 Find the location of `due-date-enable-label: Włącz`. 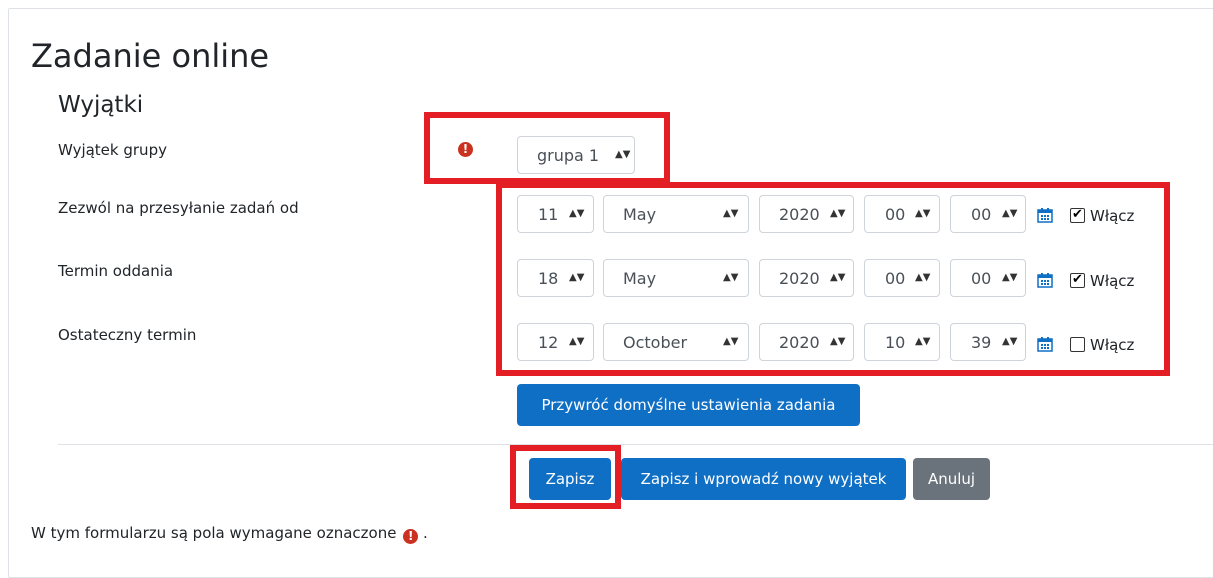

due-date-enable-label: Włącz is located at coordinates (1112, 281).